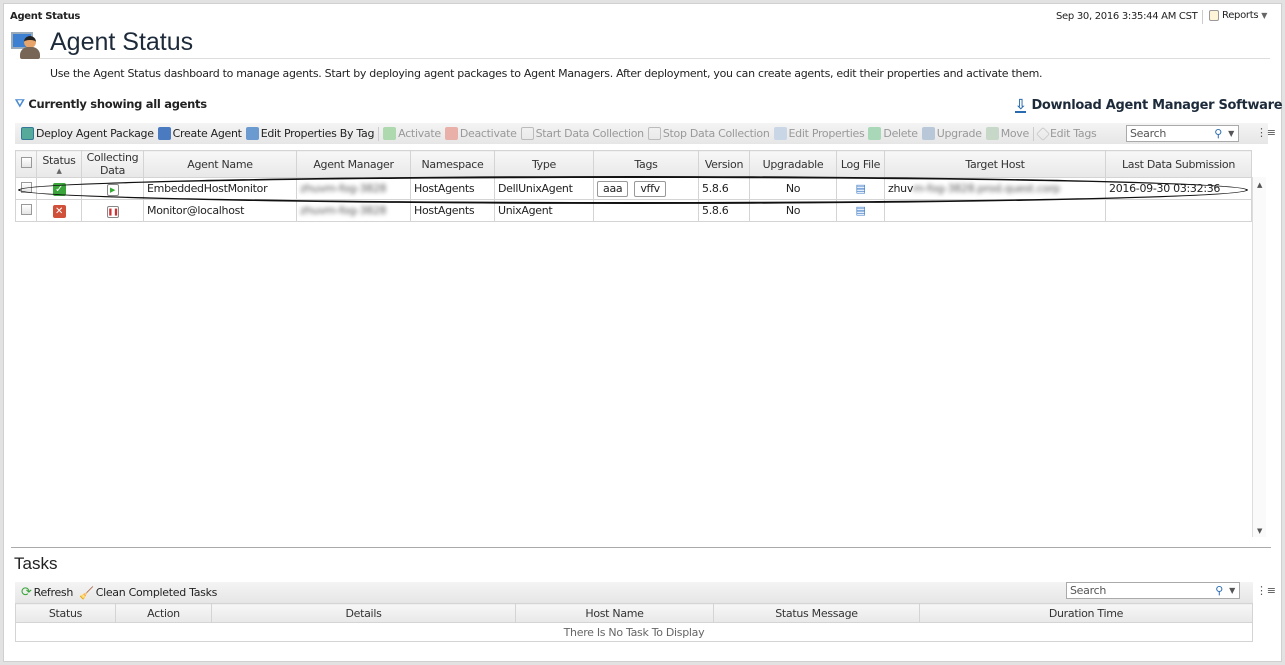  I want to click on download-agent-manager-link: ⇩ Download Agent Manager Software, so click(1149, 104).